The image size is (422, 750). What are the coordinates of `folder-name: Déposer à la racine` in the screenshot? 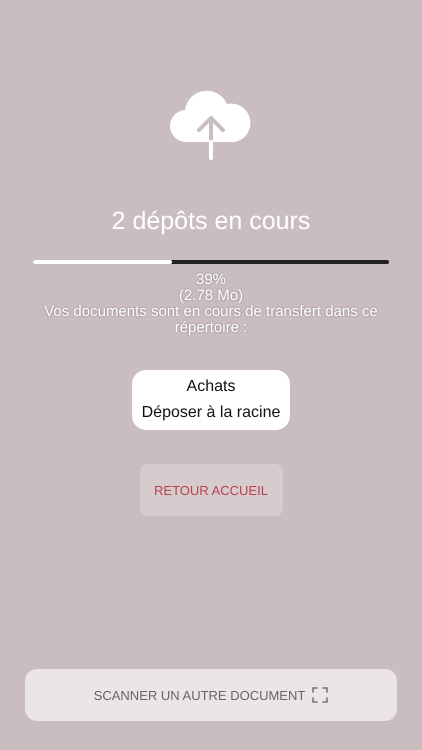 It's located at (211, 413).